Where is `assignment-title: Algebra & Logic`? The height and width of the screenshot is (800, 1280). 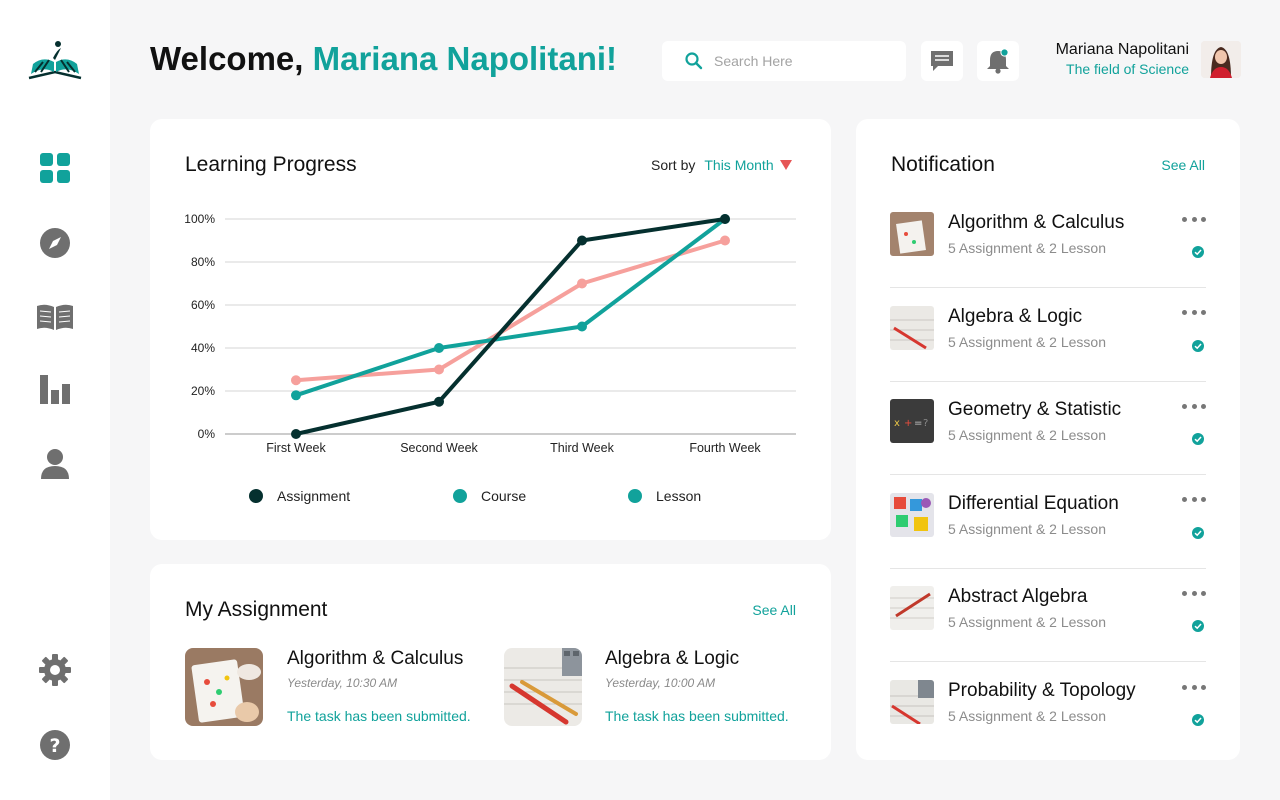 assignment-title: Algebra & Logic is located at coordinates (672, 659).